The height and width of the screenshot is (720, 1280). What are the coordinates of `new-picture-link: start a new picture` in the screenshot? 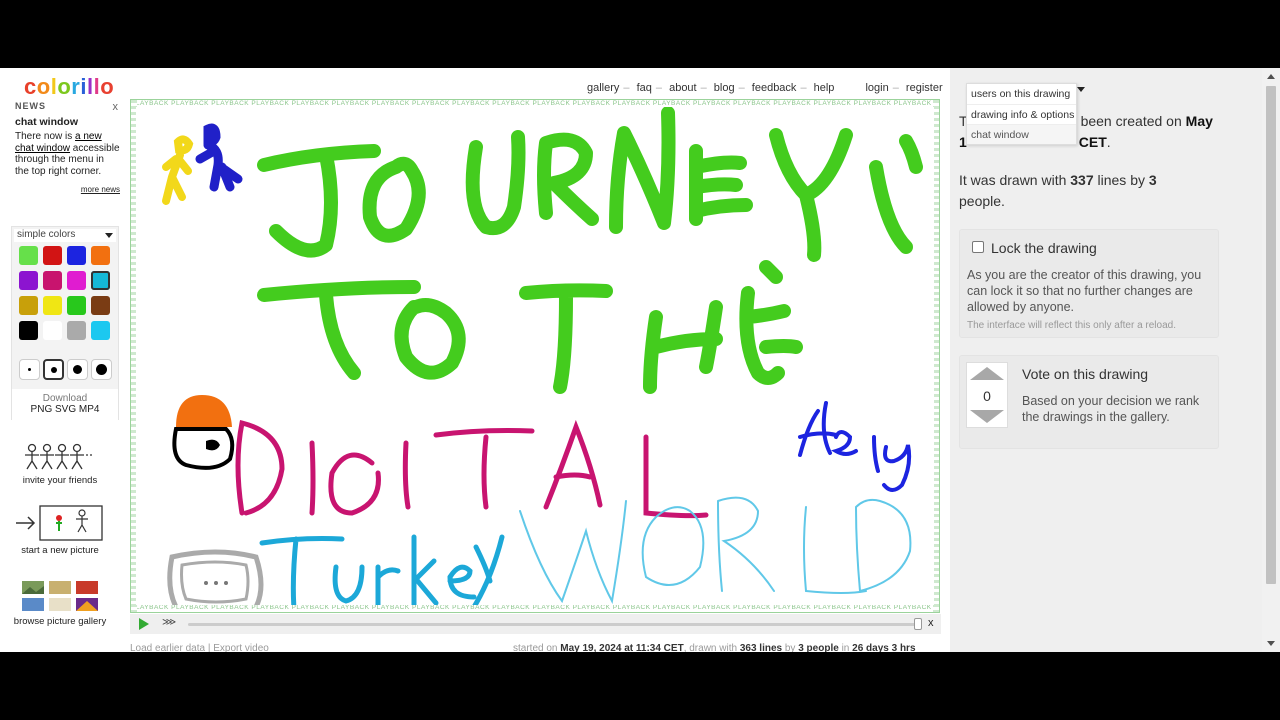 It's located at (60, 530).